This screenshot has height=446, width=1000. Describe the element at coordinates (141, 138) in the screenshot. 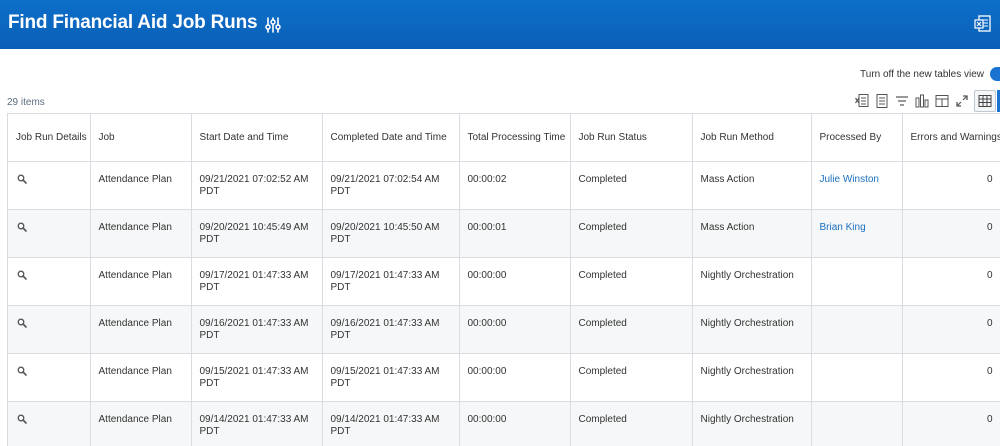

I see `column-header: Job` at that location.